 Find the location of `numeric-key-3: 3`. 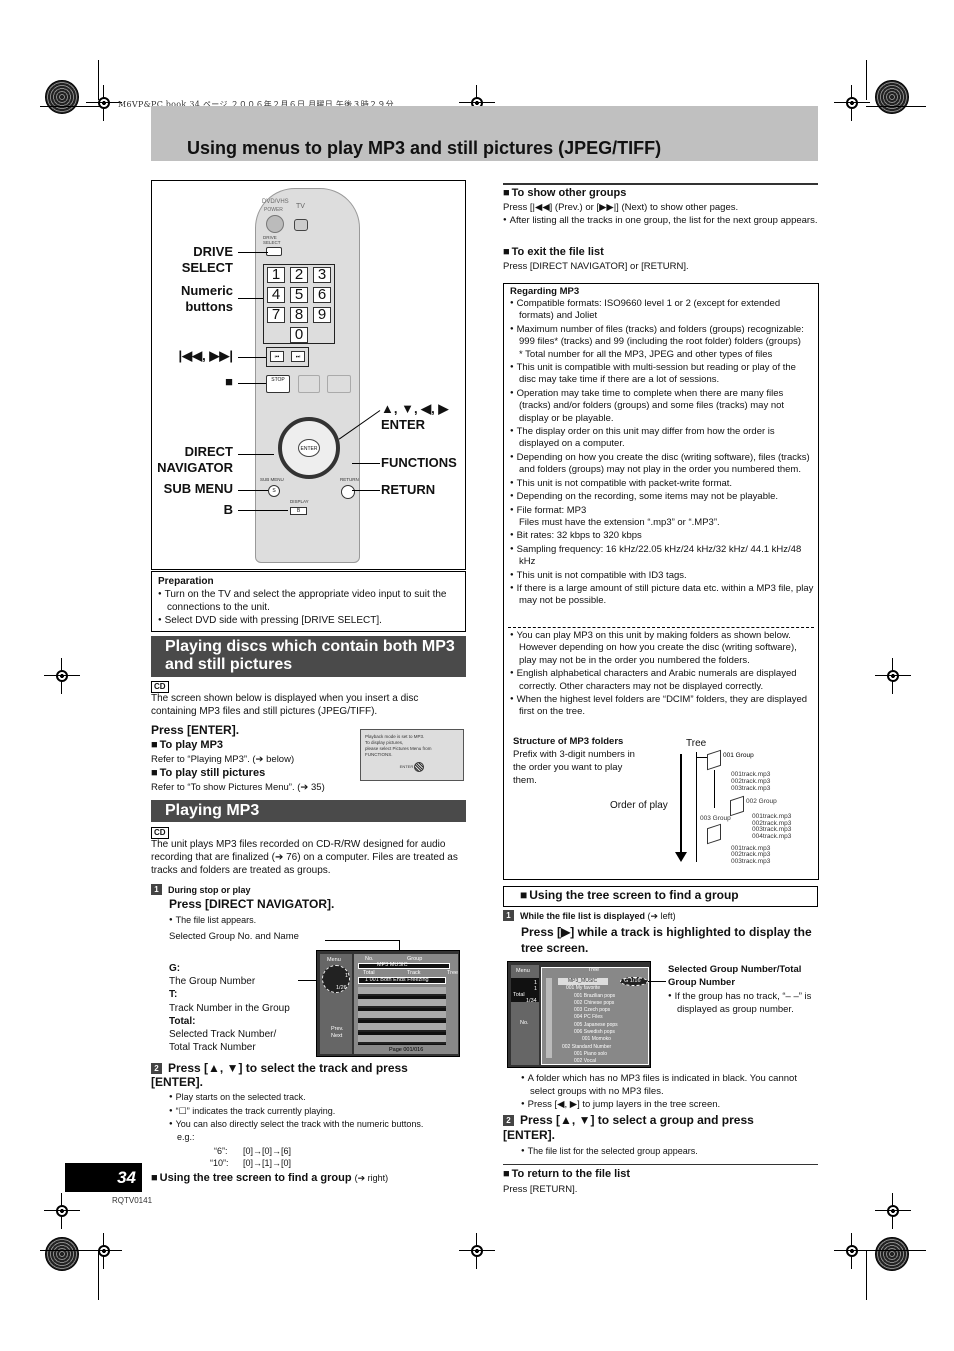

numeric-key-3: 3 is located at coordinates (322, 275).